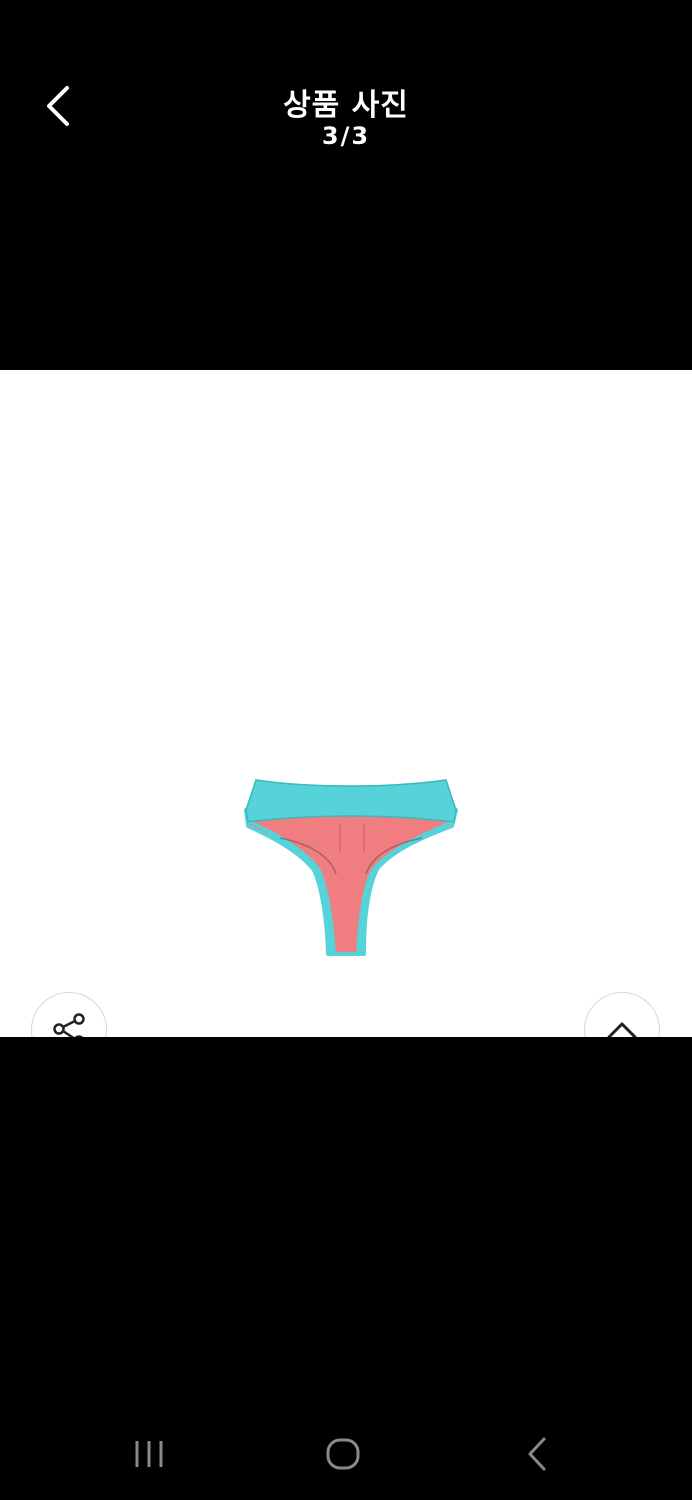 The image size is (692, 1500). What do you see at coordinates (346, 105) in the screenshot?
I see `page-title: 상품 사진` at bounding box center [346, 105].